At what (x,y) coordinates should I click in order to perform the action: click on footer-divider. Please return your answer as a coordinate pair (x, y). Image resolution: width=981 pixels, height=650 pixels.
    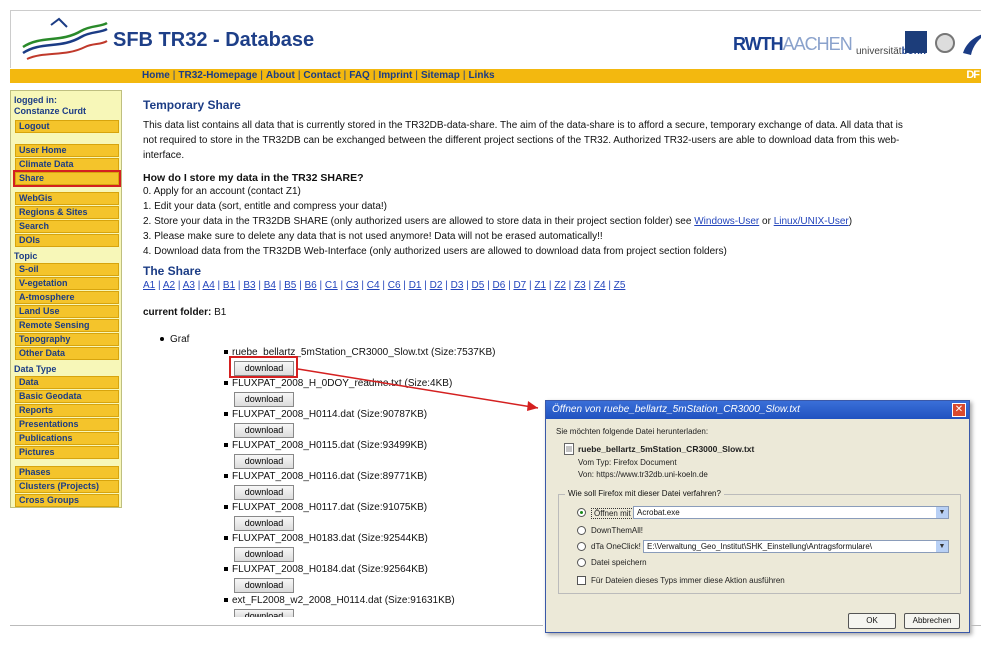
    Looking at the image, I should click on (276, 625).